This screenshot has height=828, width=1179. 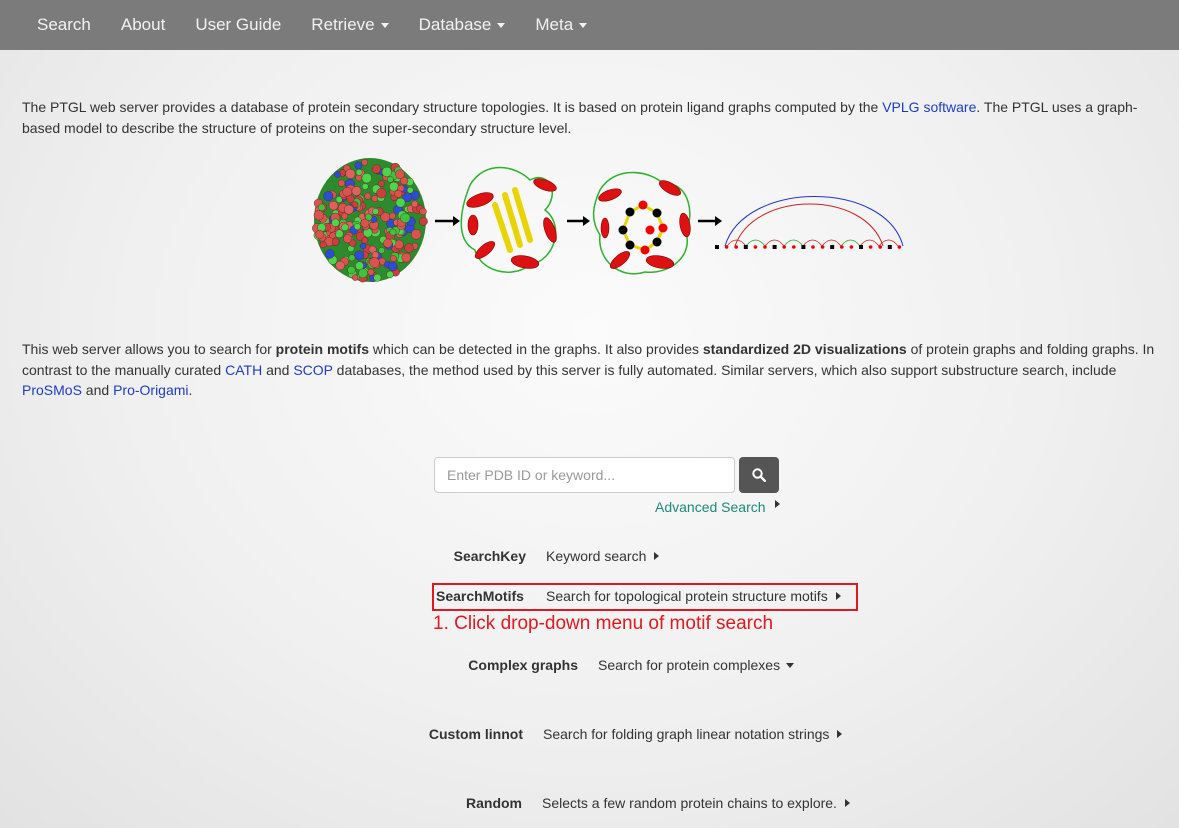 What do you see at coordinates (1030, 349) in the screenshot?
I see `desc-text: of protein graphs and folding graphs. In` at bounding box center [1030, 349].